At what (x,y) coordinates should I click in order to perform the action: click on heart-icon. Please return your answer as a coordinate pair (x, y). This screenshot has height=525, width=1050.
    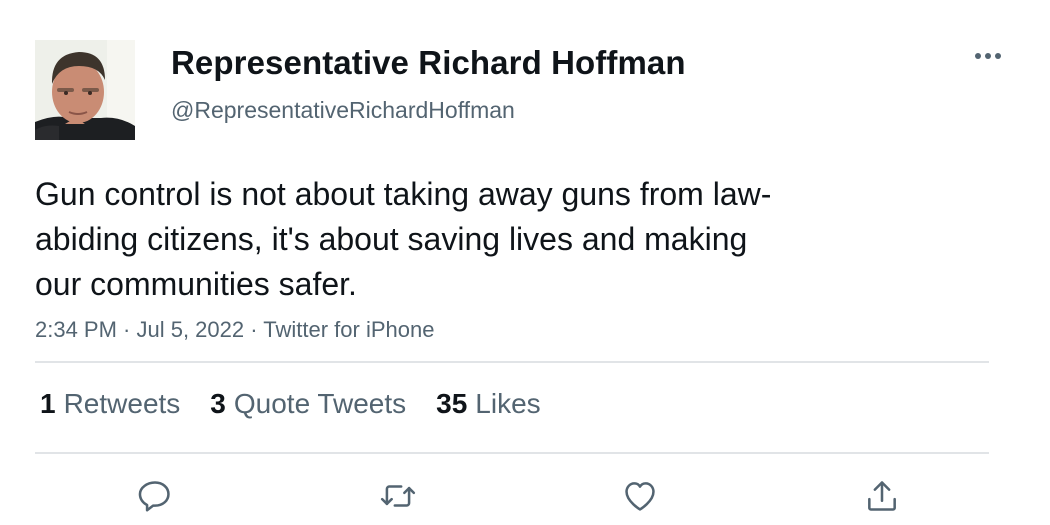
    Looking at the image, I should click on (640, 496).